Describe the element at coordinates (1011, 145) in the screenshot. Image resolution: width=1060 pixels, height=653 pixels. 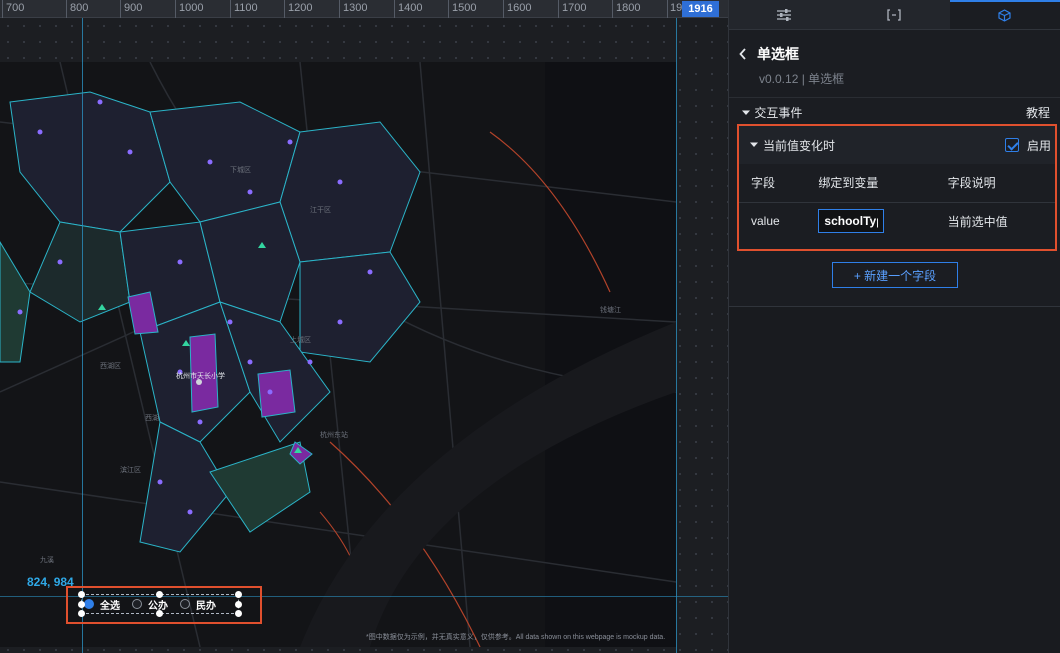
I see `checkbox-checked-icon` at that location.